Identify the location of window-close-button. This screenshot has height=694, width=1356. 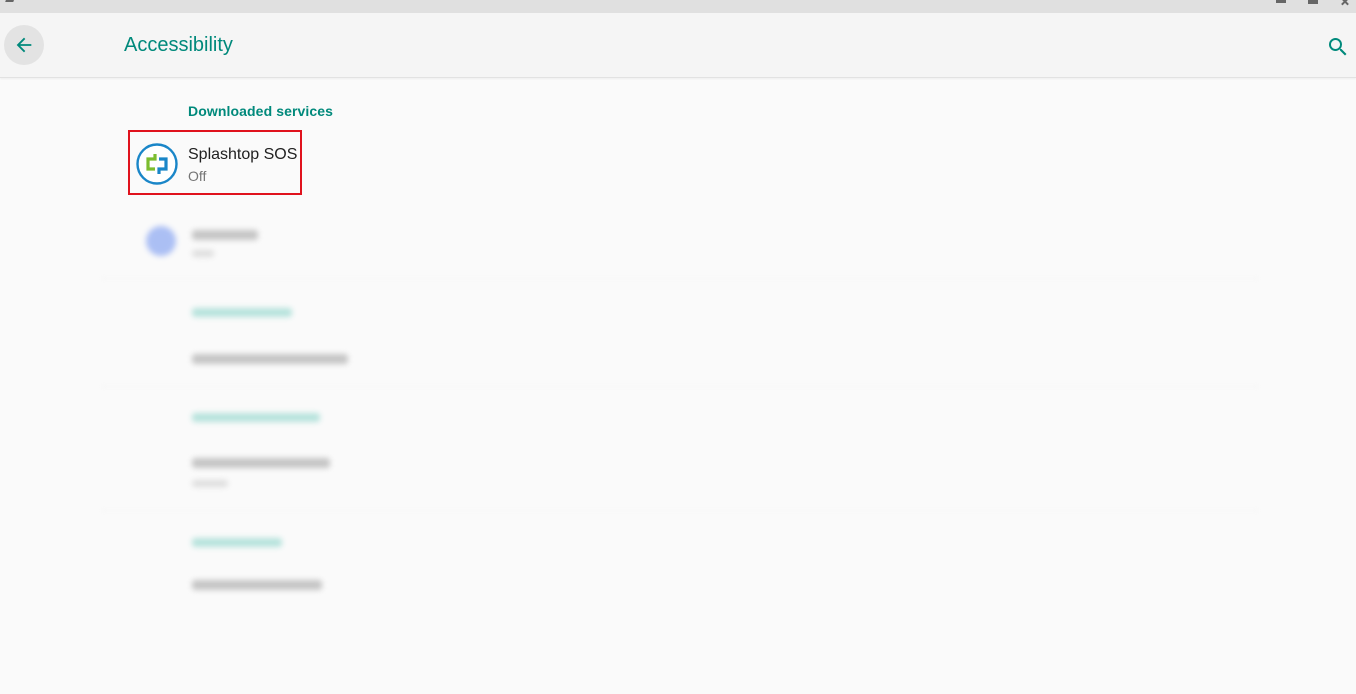
(1345, 2).